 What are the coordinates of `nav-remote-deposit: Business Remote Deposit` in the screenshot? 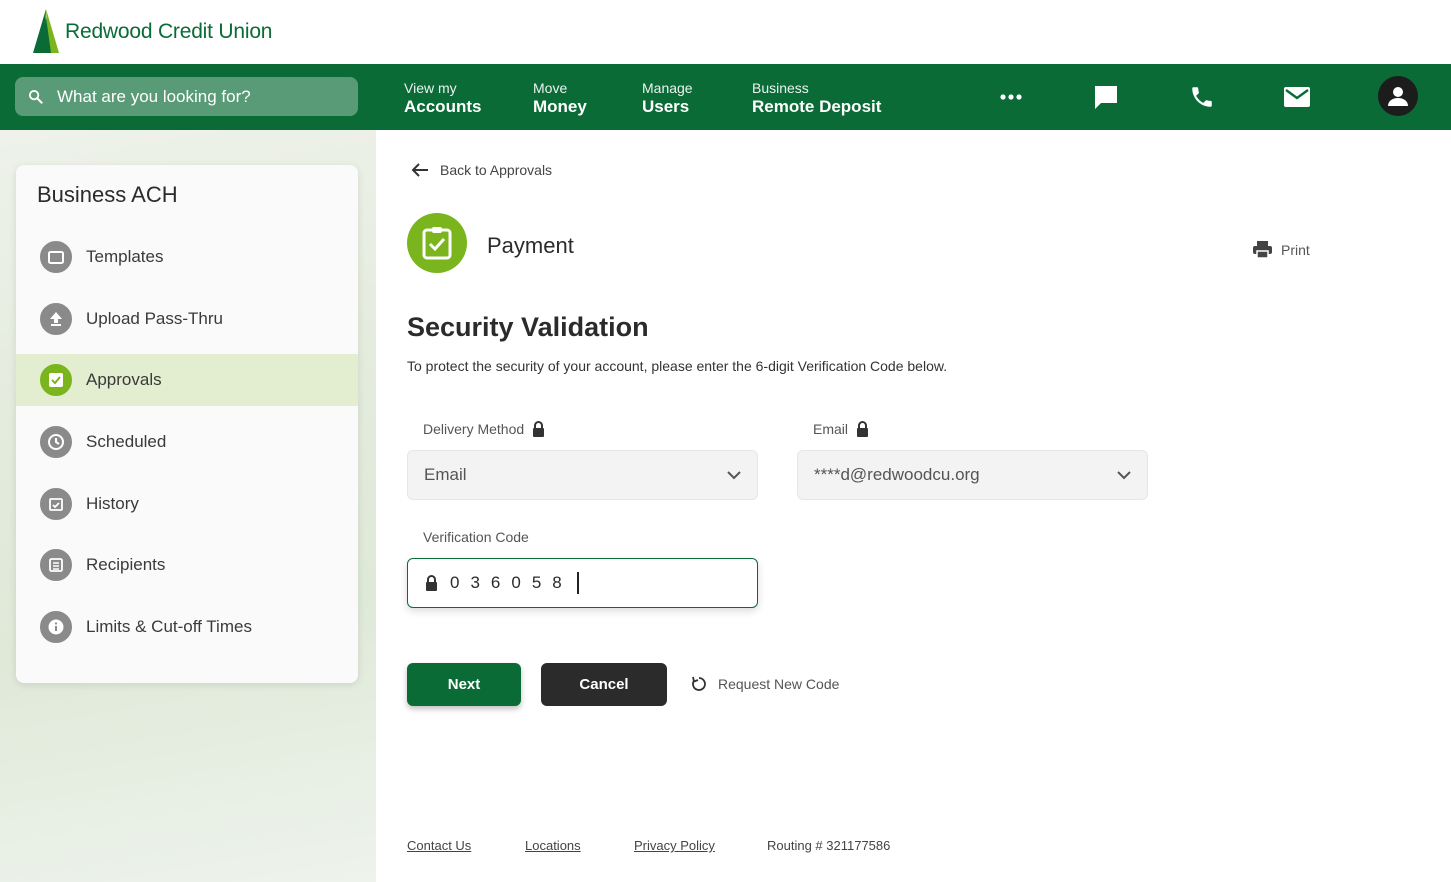 It's located at (816, 98).